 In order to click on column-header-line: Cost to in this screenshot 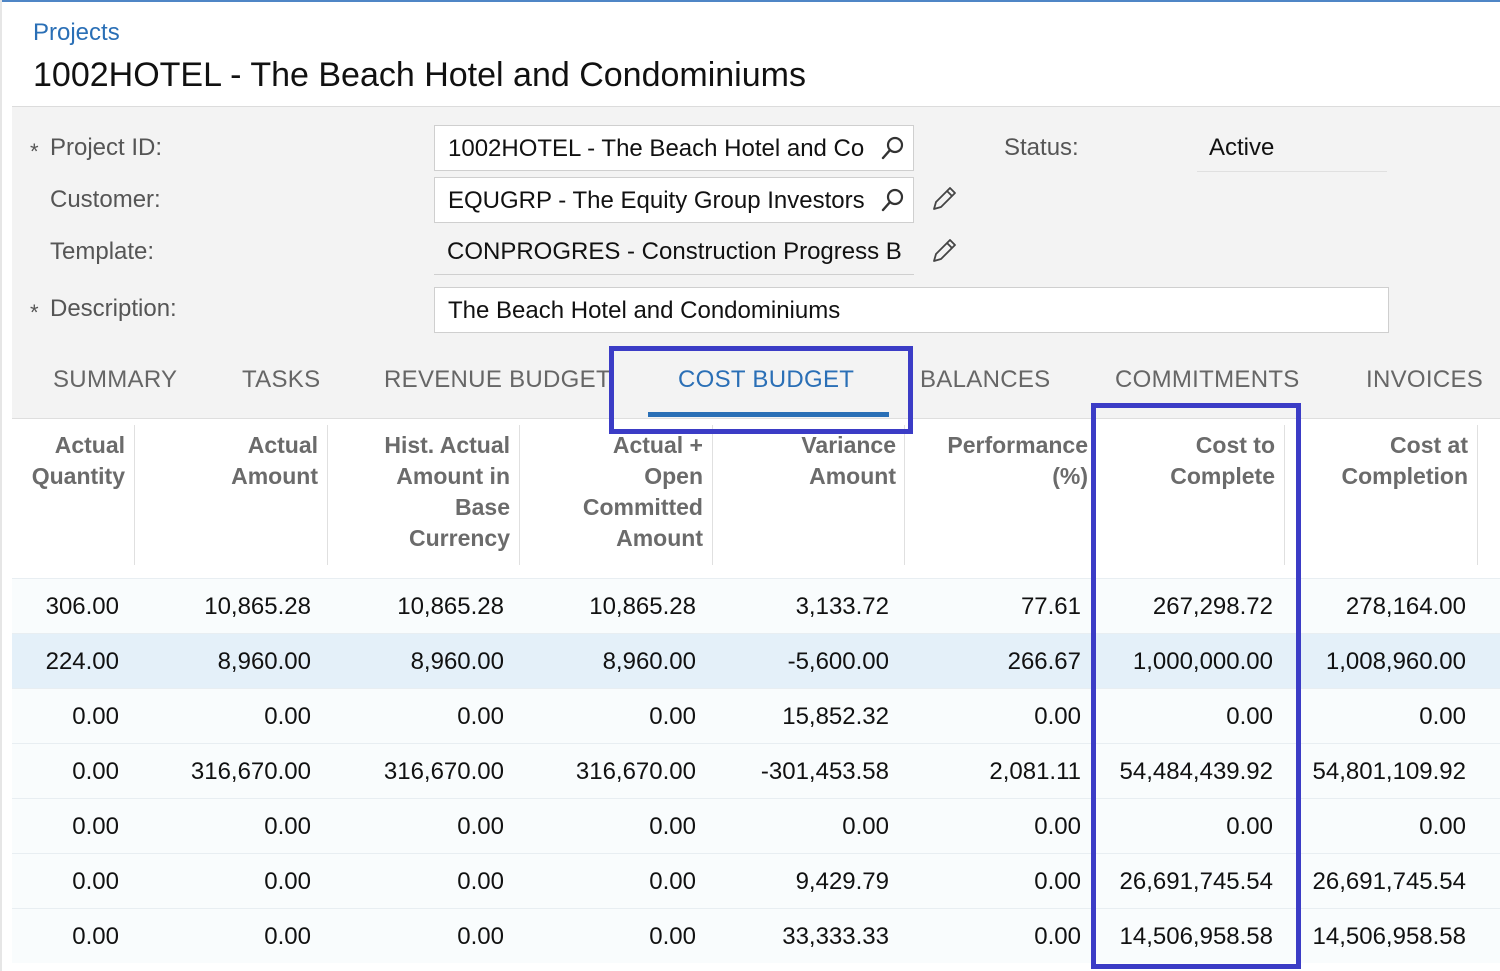, I will do `click(1235, 445)`.